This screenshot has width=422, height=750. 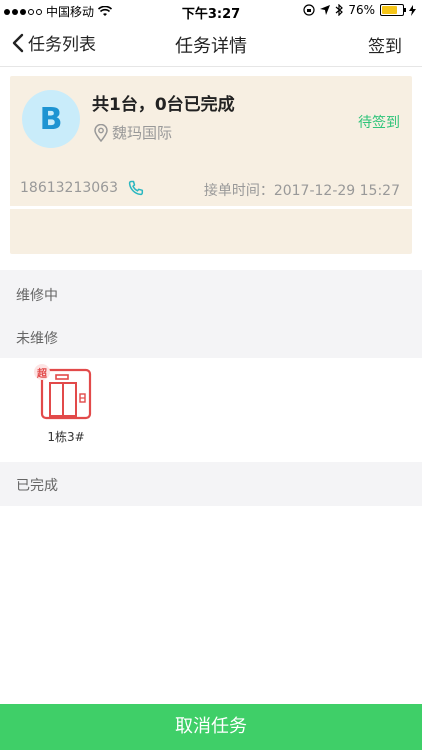 I want to click on status-right: 76%, so click(x=359, y=10).